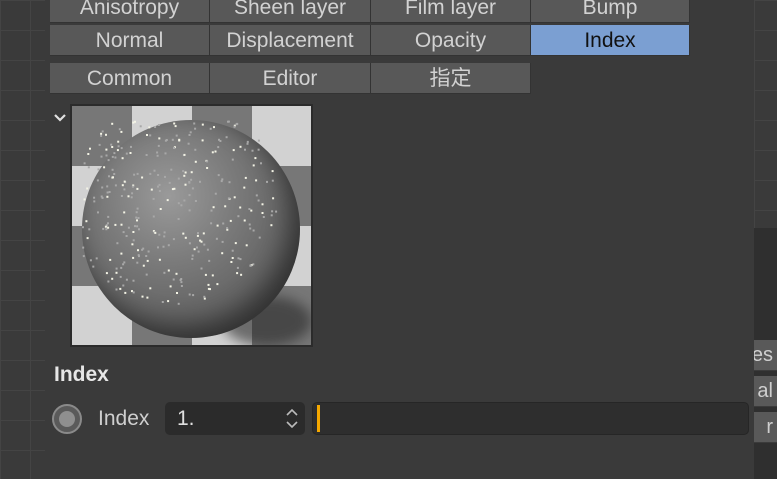 This screenshot has width=777, height=479. I want to click on index-slider, so click(530, 418).